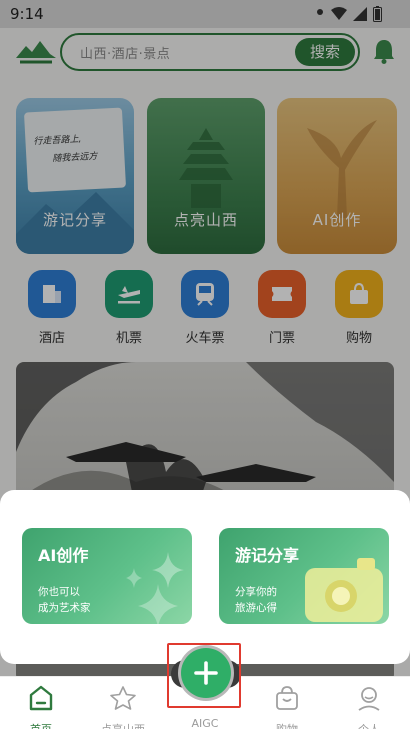  What do you see at coordinates (107, 576) in the screenshot?
I see `popup-card-ai-creation: AI创作 你也可以 成为艺术家` at bounding box center [107, 576].